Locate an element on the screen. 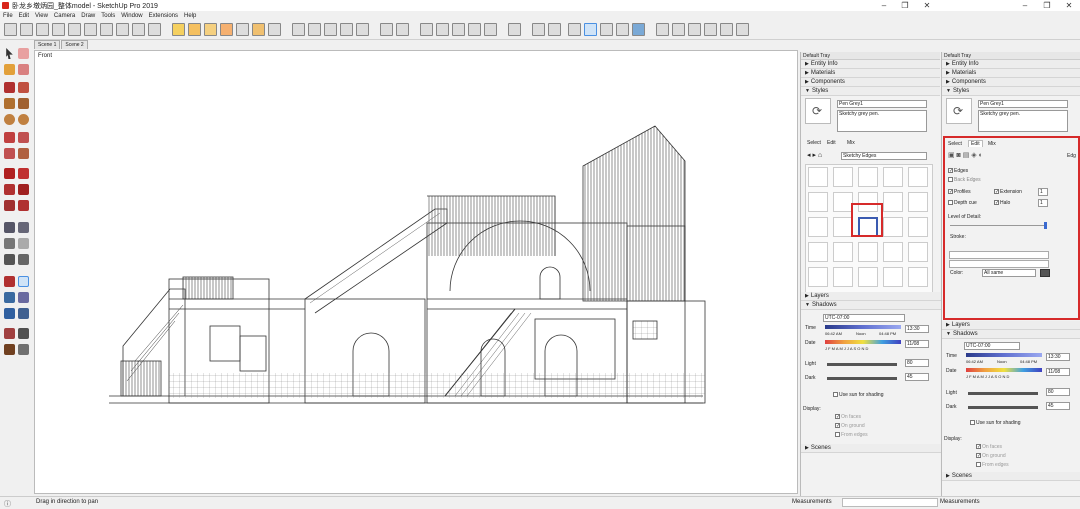  dark-slider is located at coordinates (1003, 407).